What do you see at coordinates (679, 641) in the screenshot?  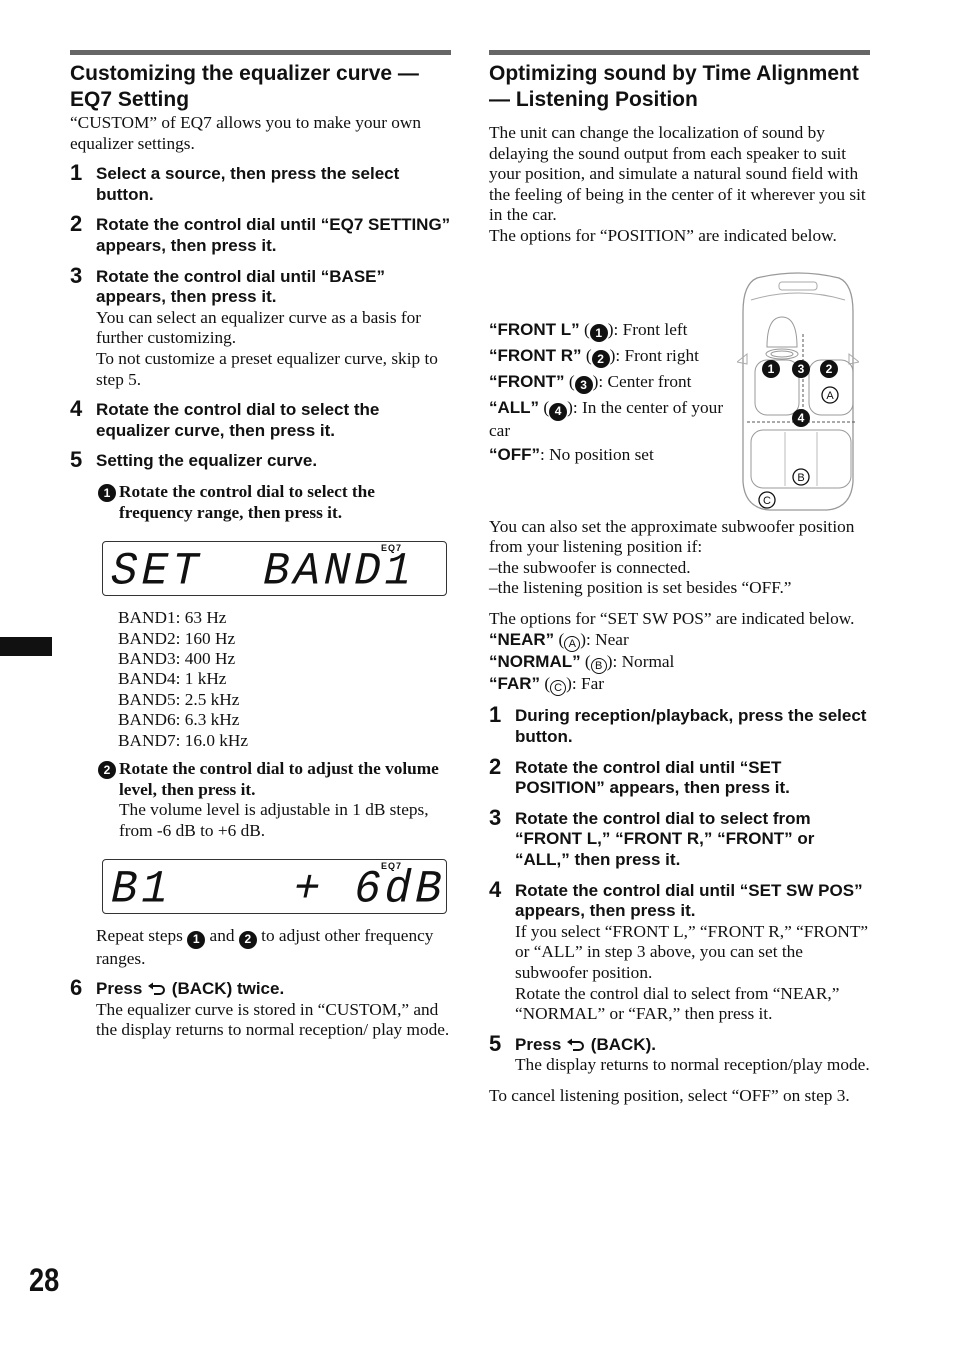 I see `sw-position-item: “NEAR” (A): Near` at bounding box center [679, 641].